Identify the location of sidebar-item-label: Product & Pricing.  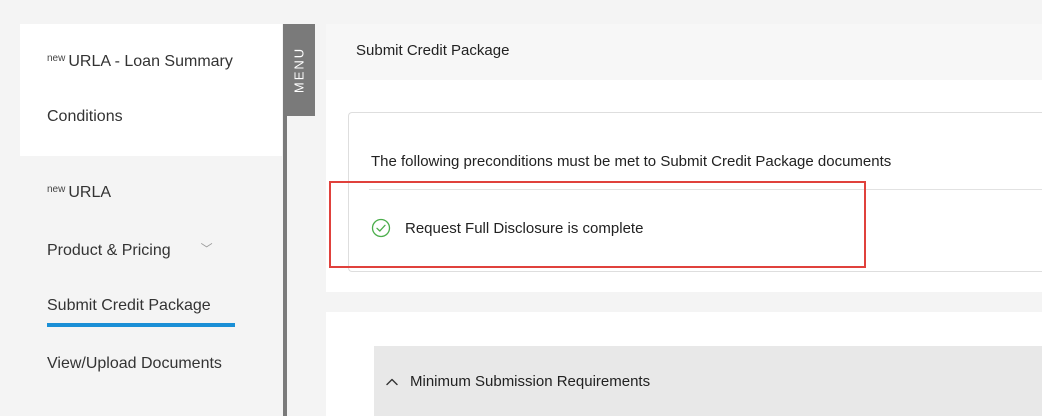
(109, 250).